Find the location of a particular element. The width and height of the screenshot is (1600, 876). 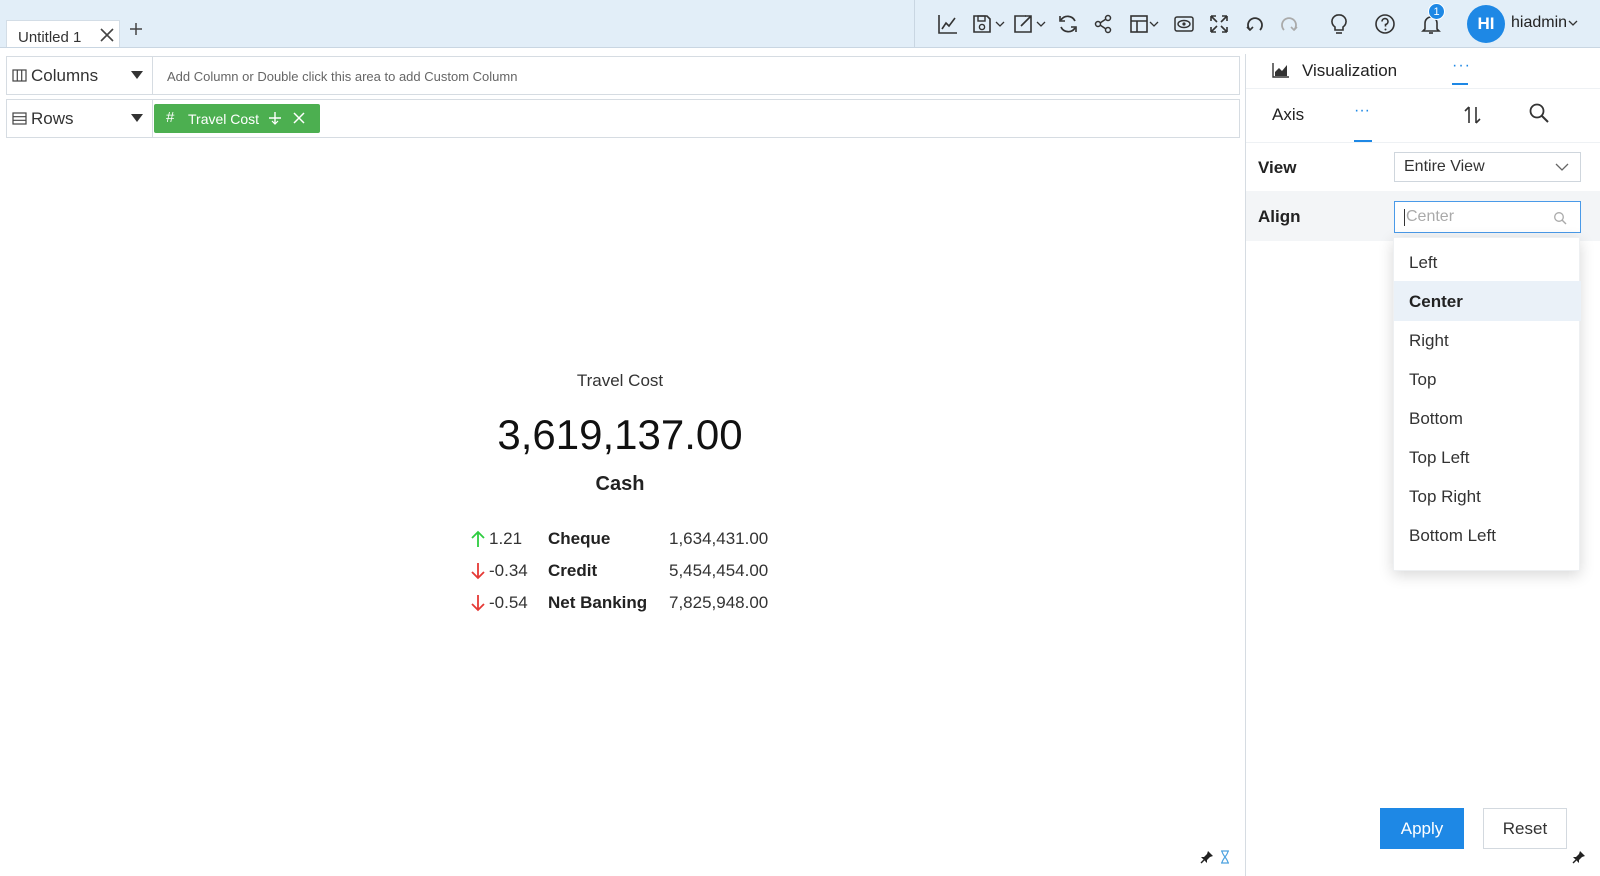

text-cursor is located at coordinates (1404, 217).